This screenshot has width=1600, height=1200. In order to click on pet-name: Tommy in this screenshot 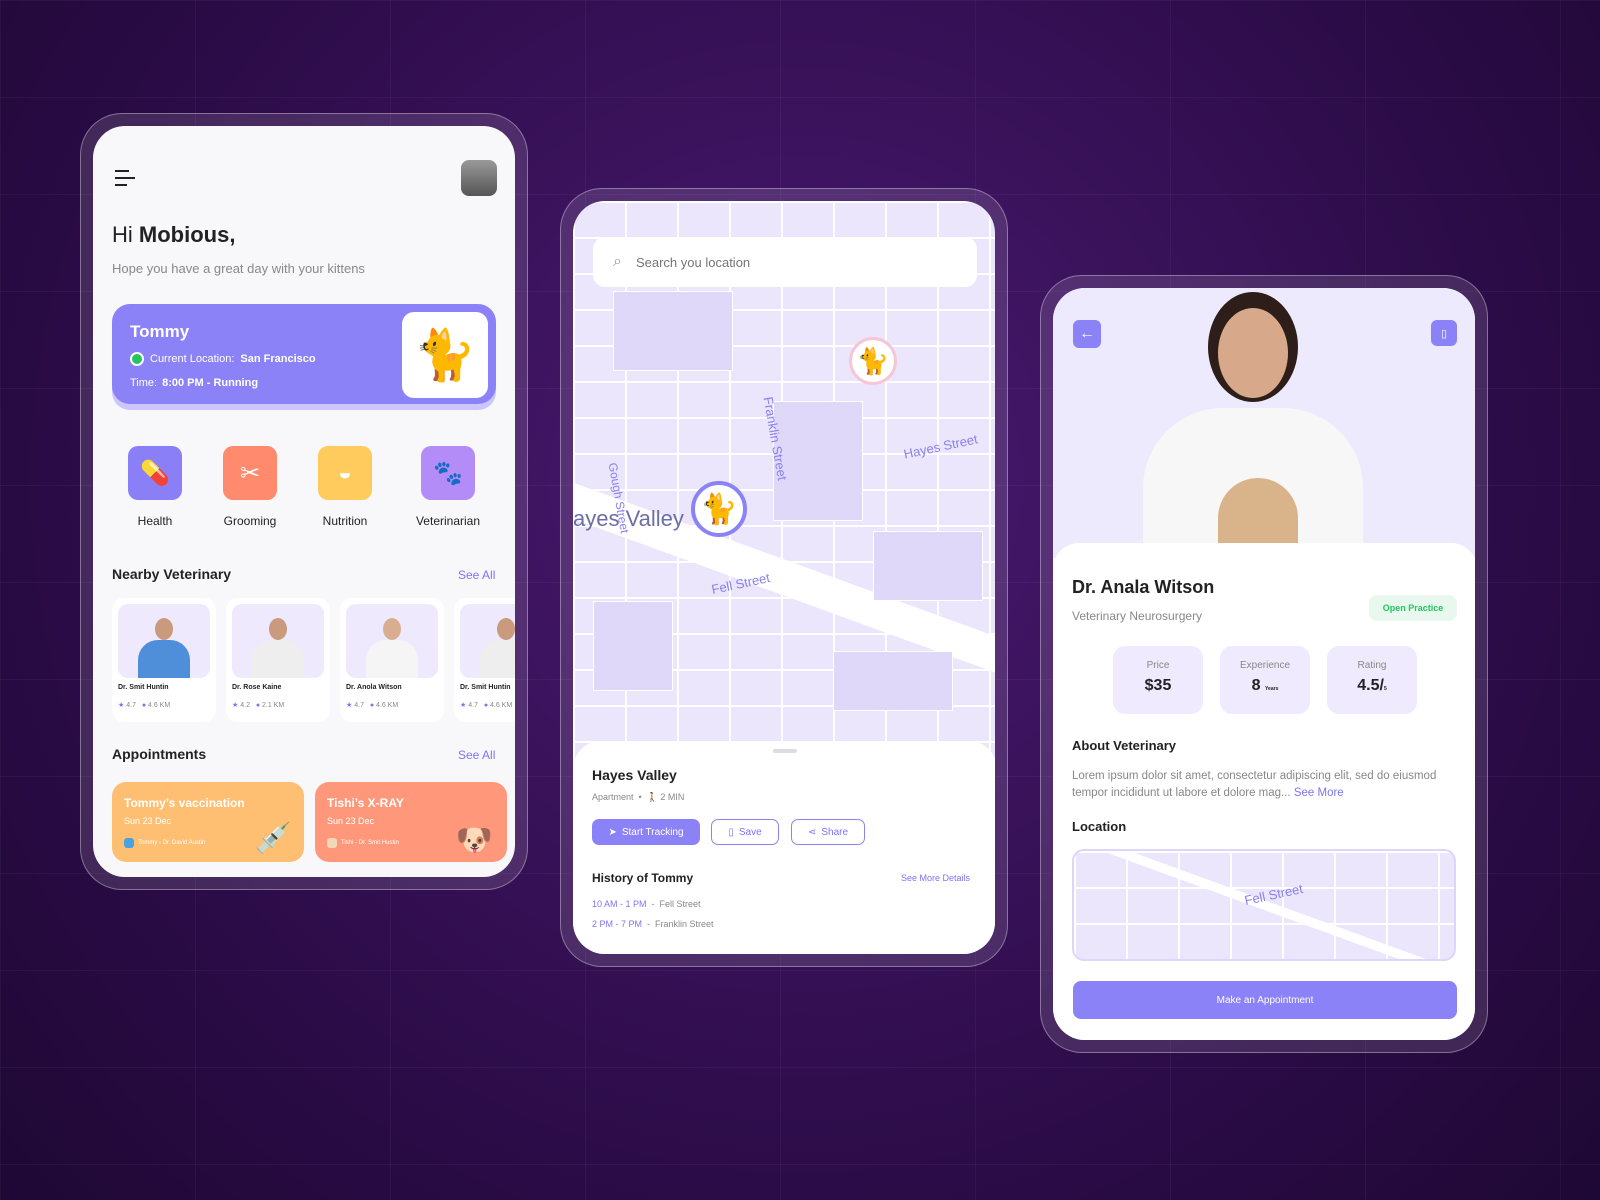, I will do `click(160, 331)`.